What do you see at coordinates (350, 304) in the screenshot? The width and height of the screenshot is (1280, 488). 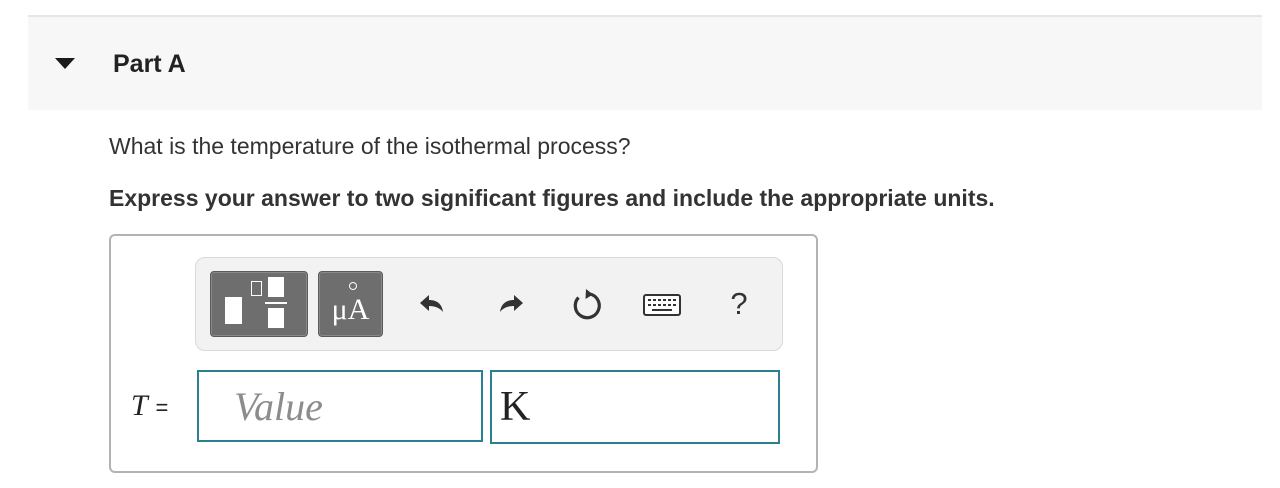 I see `units-button: μA` at bounding box center [350, 304].